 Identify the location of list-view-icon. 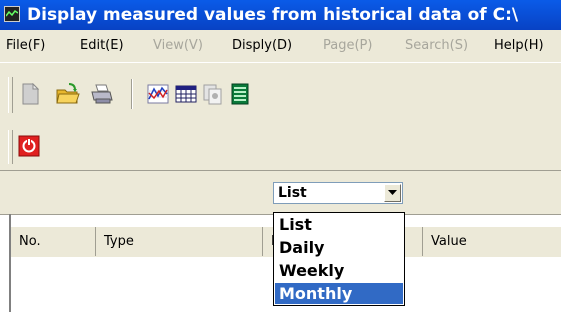
(240, 94).